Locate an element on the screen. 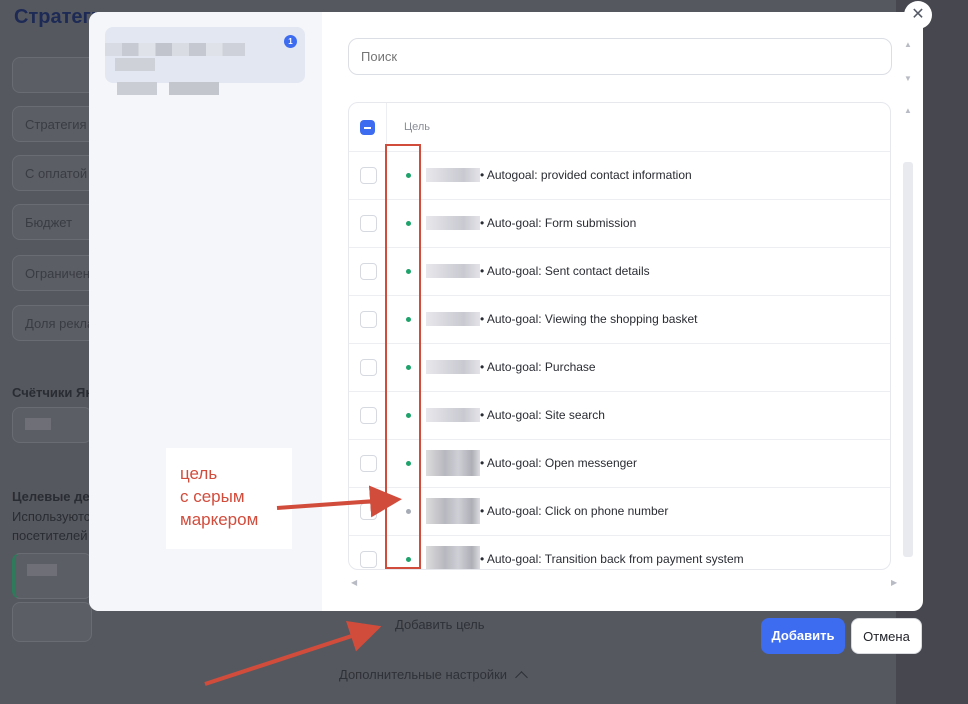  counter-name-pixelated is located at coordinates (175, 49).